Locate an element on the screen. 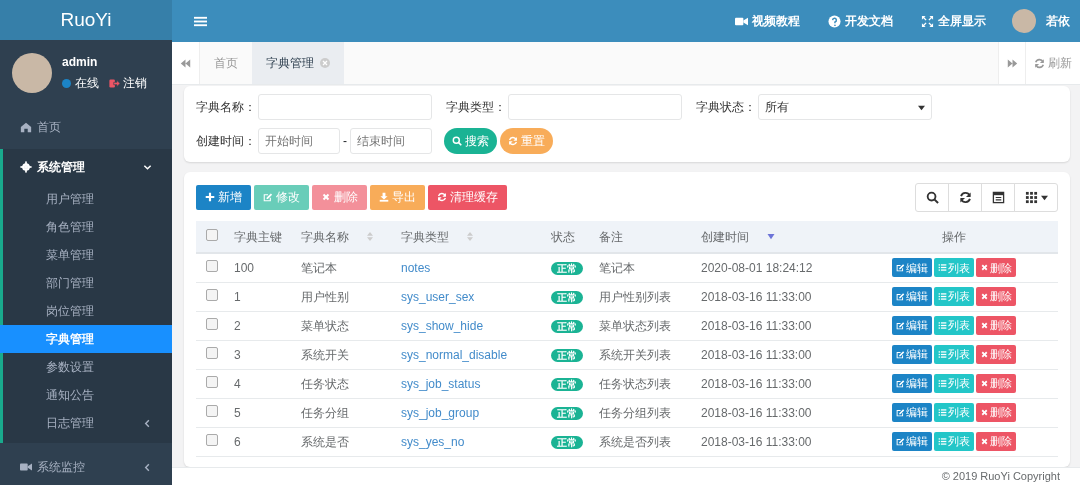 This screenshot has width=1080, height=485. column-header: 操作 is located at coordinates (954, 237).